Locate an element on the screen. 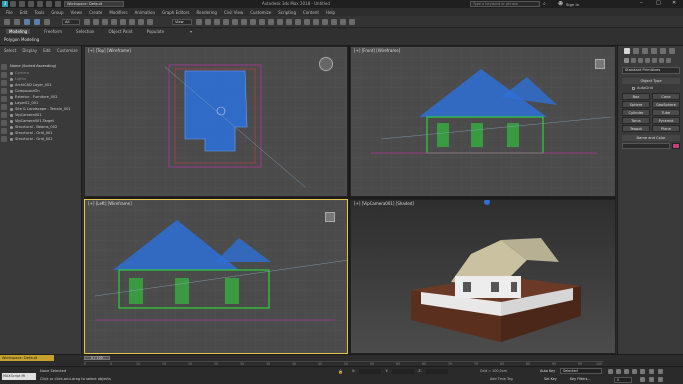 This screenshot has height=384, width=683. rotate-icon is located at coordinates (132, 22).